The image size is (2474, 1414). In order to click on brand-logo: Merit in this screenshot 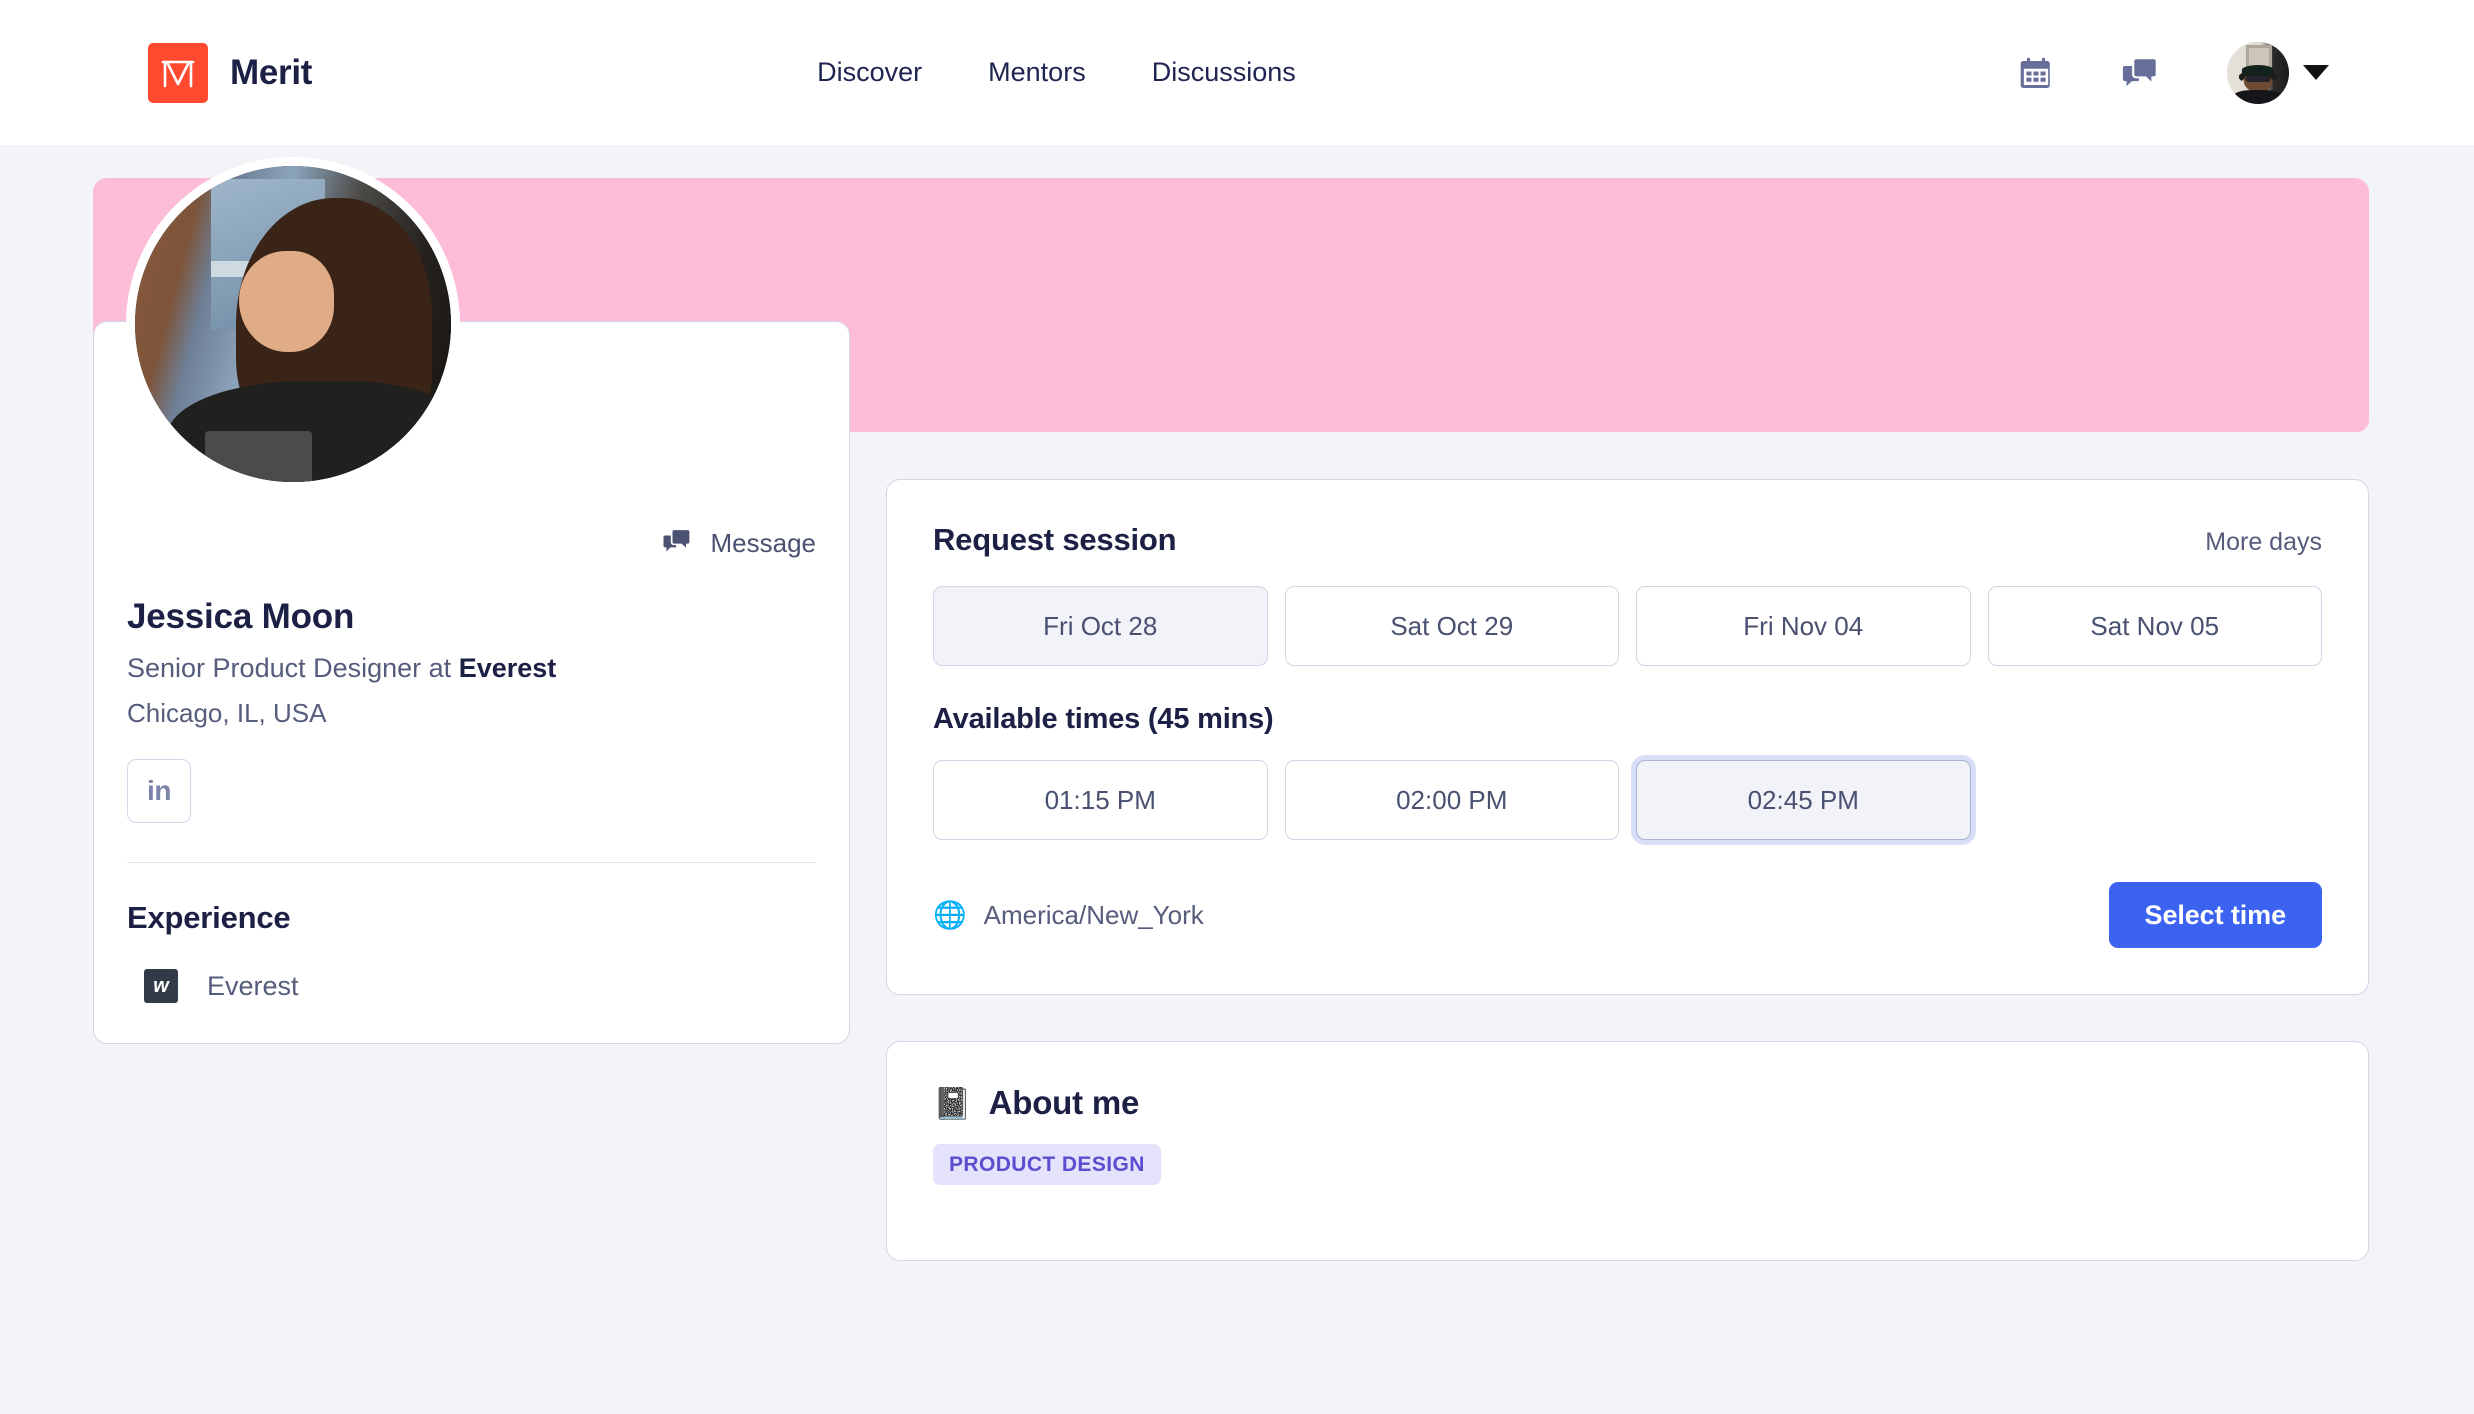, I will do `click(230, 72)`.